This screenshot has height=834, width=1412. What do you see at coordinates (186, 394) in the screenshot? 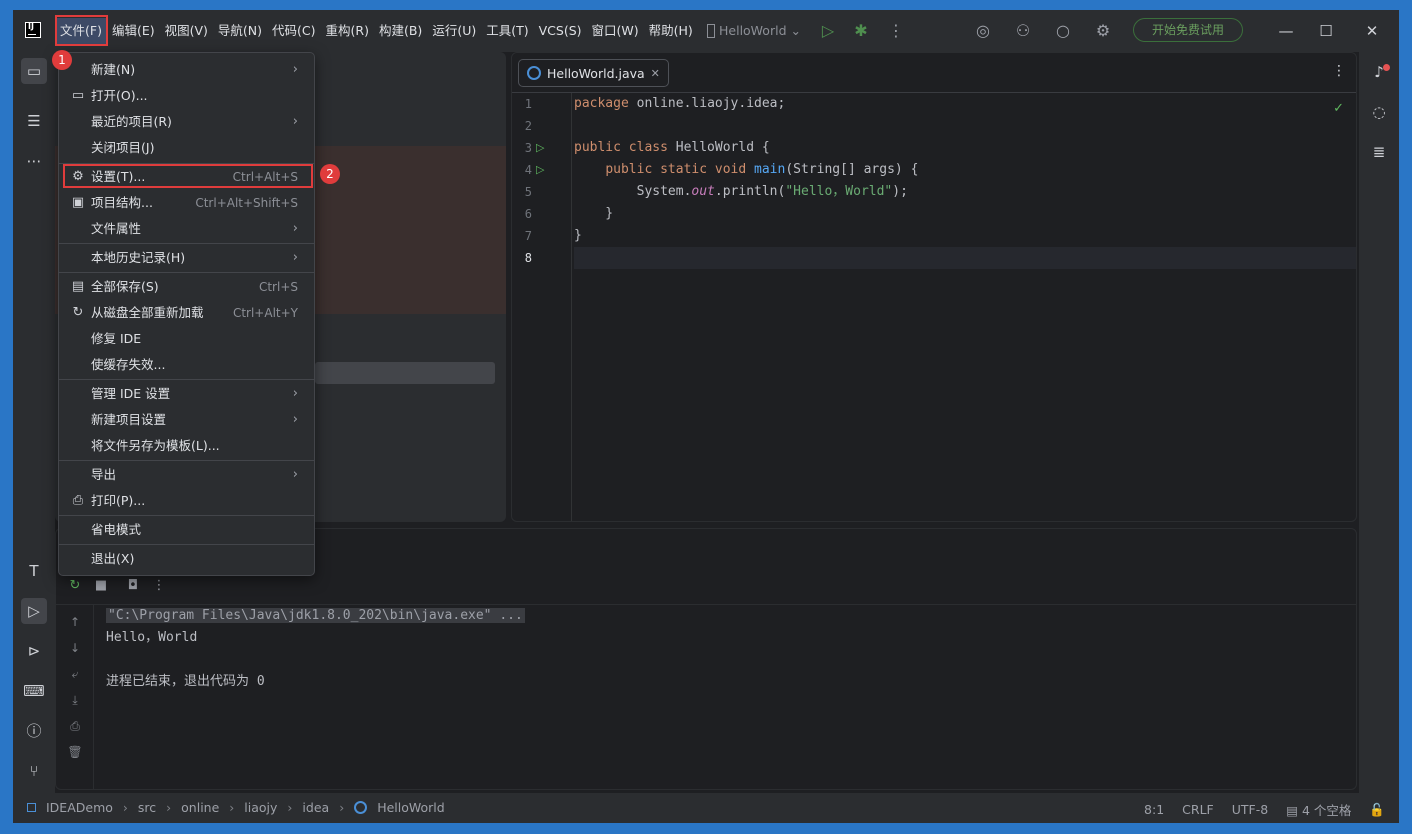
I see `menu-item-manage-ide-settings: 管理 IDE 设置 ›` at bounding box center [186, 394].